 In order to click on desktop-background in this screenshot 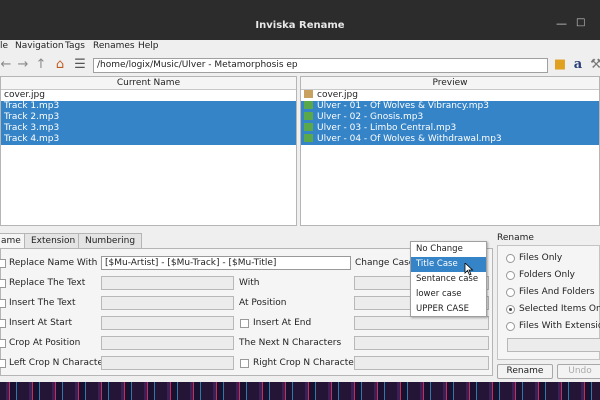, I will do `click(300, 391)`.